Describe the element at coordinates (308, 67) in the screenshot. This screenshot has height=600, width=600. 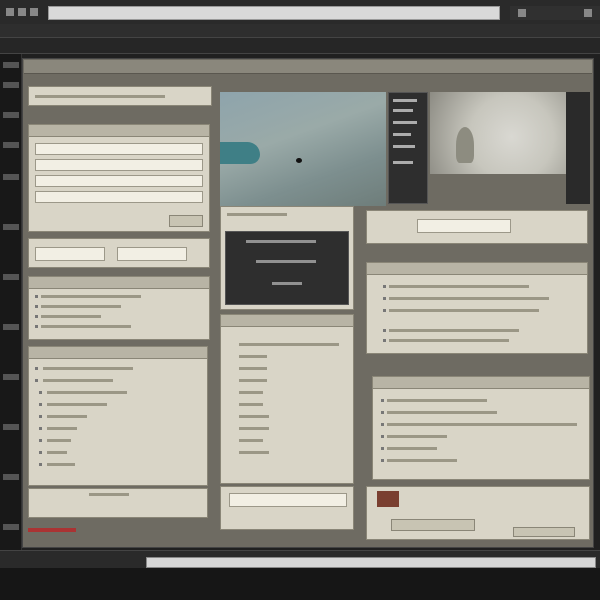
I see `workspace-header` at that location.